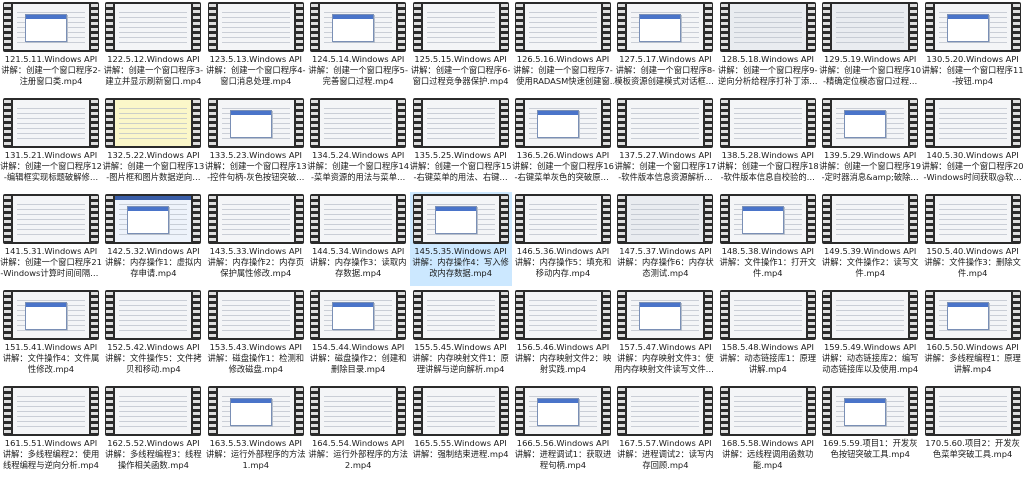 Image resolution: width=1024 pixels, height=478 pixels. Describe the element at coordinates (563, 358) in the screenshot. I see `file-name-label: 156.5.46.Windows API 讲解：内存映射文件2：映射实践.mp4` at that location.